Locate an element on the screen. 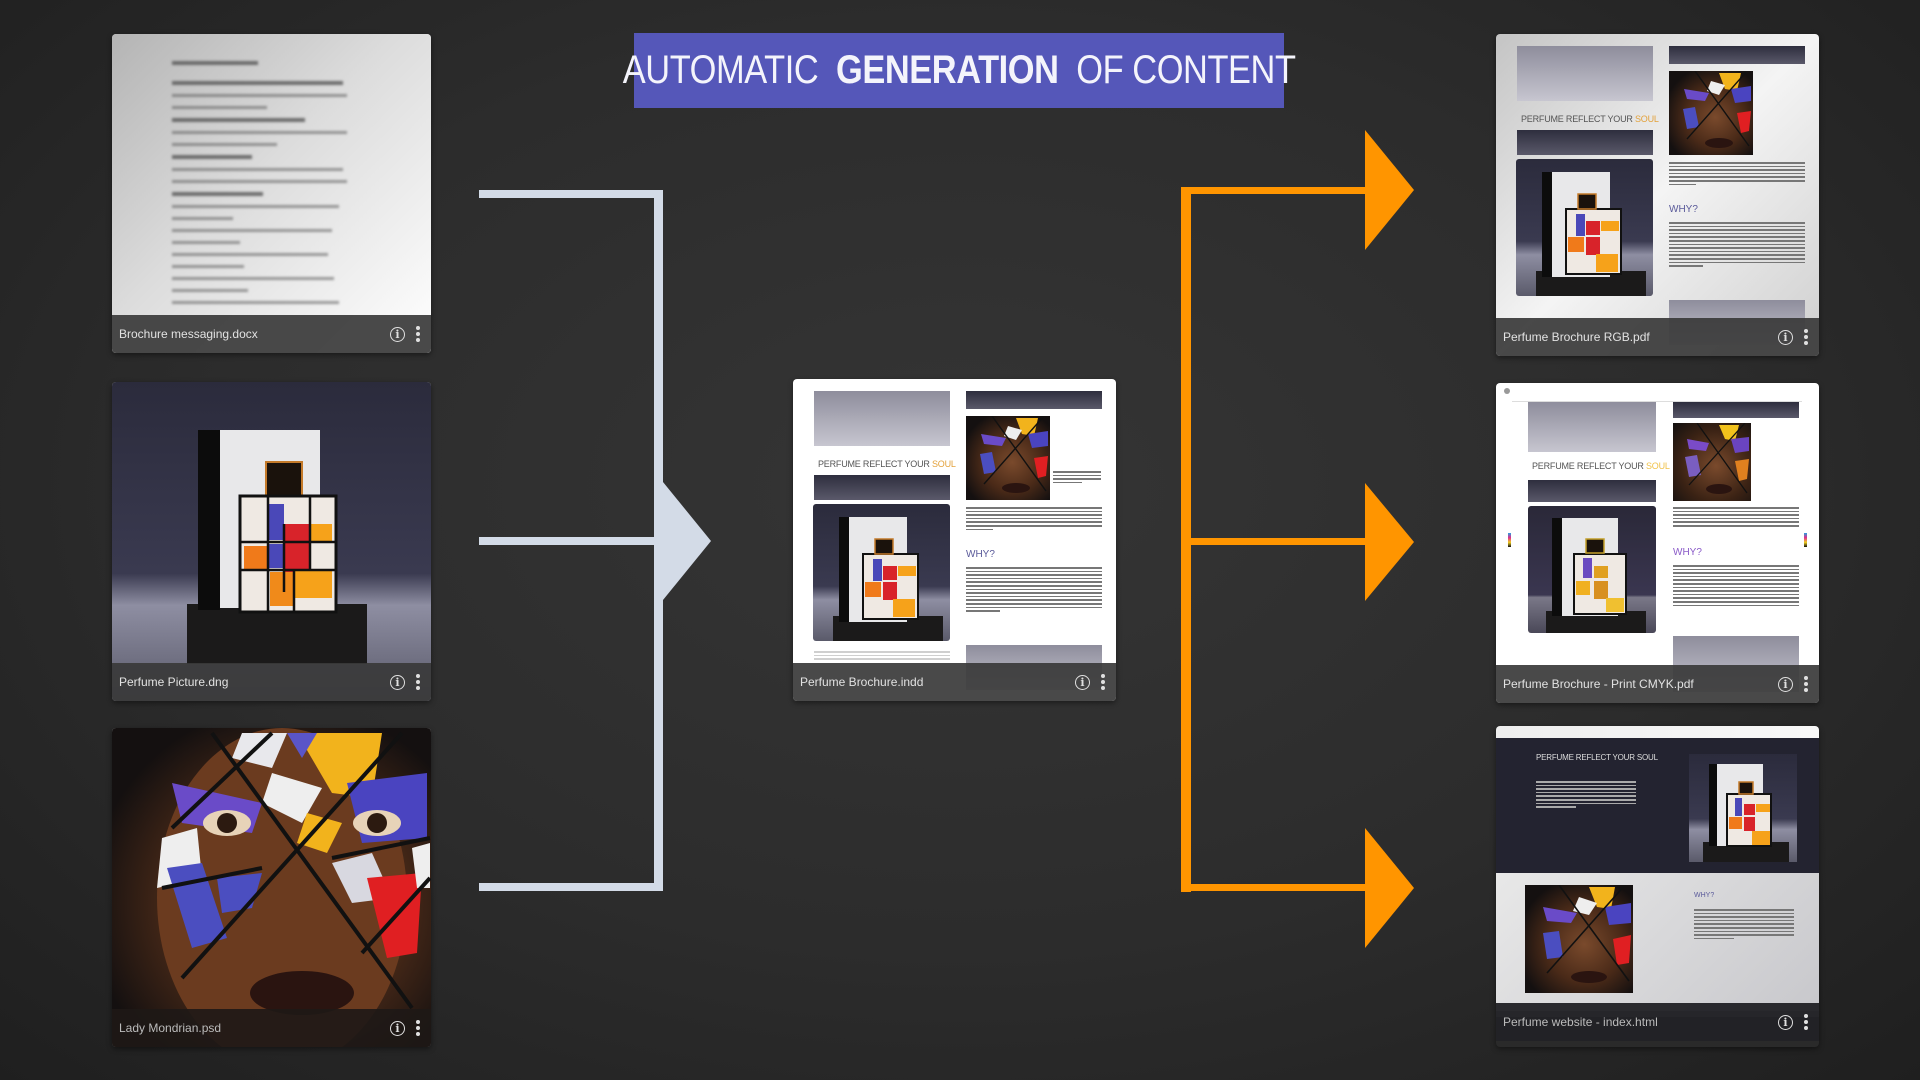 This screenshot has width=1920, height=1080. input-vertical is located at coordinates (658, 540).